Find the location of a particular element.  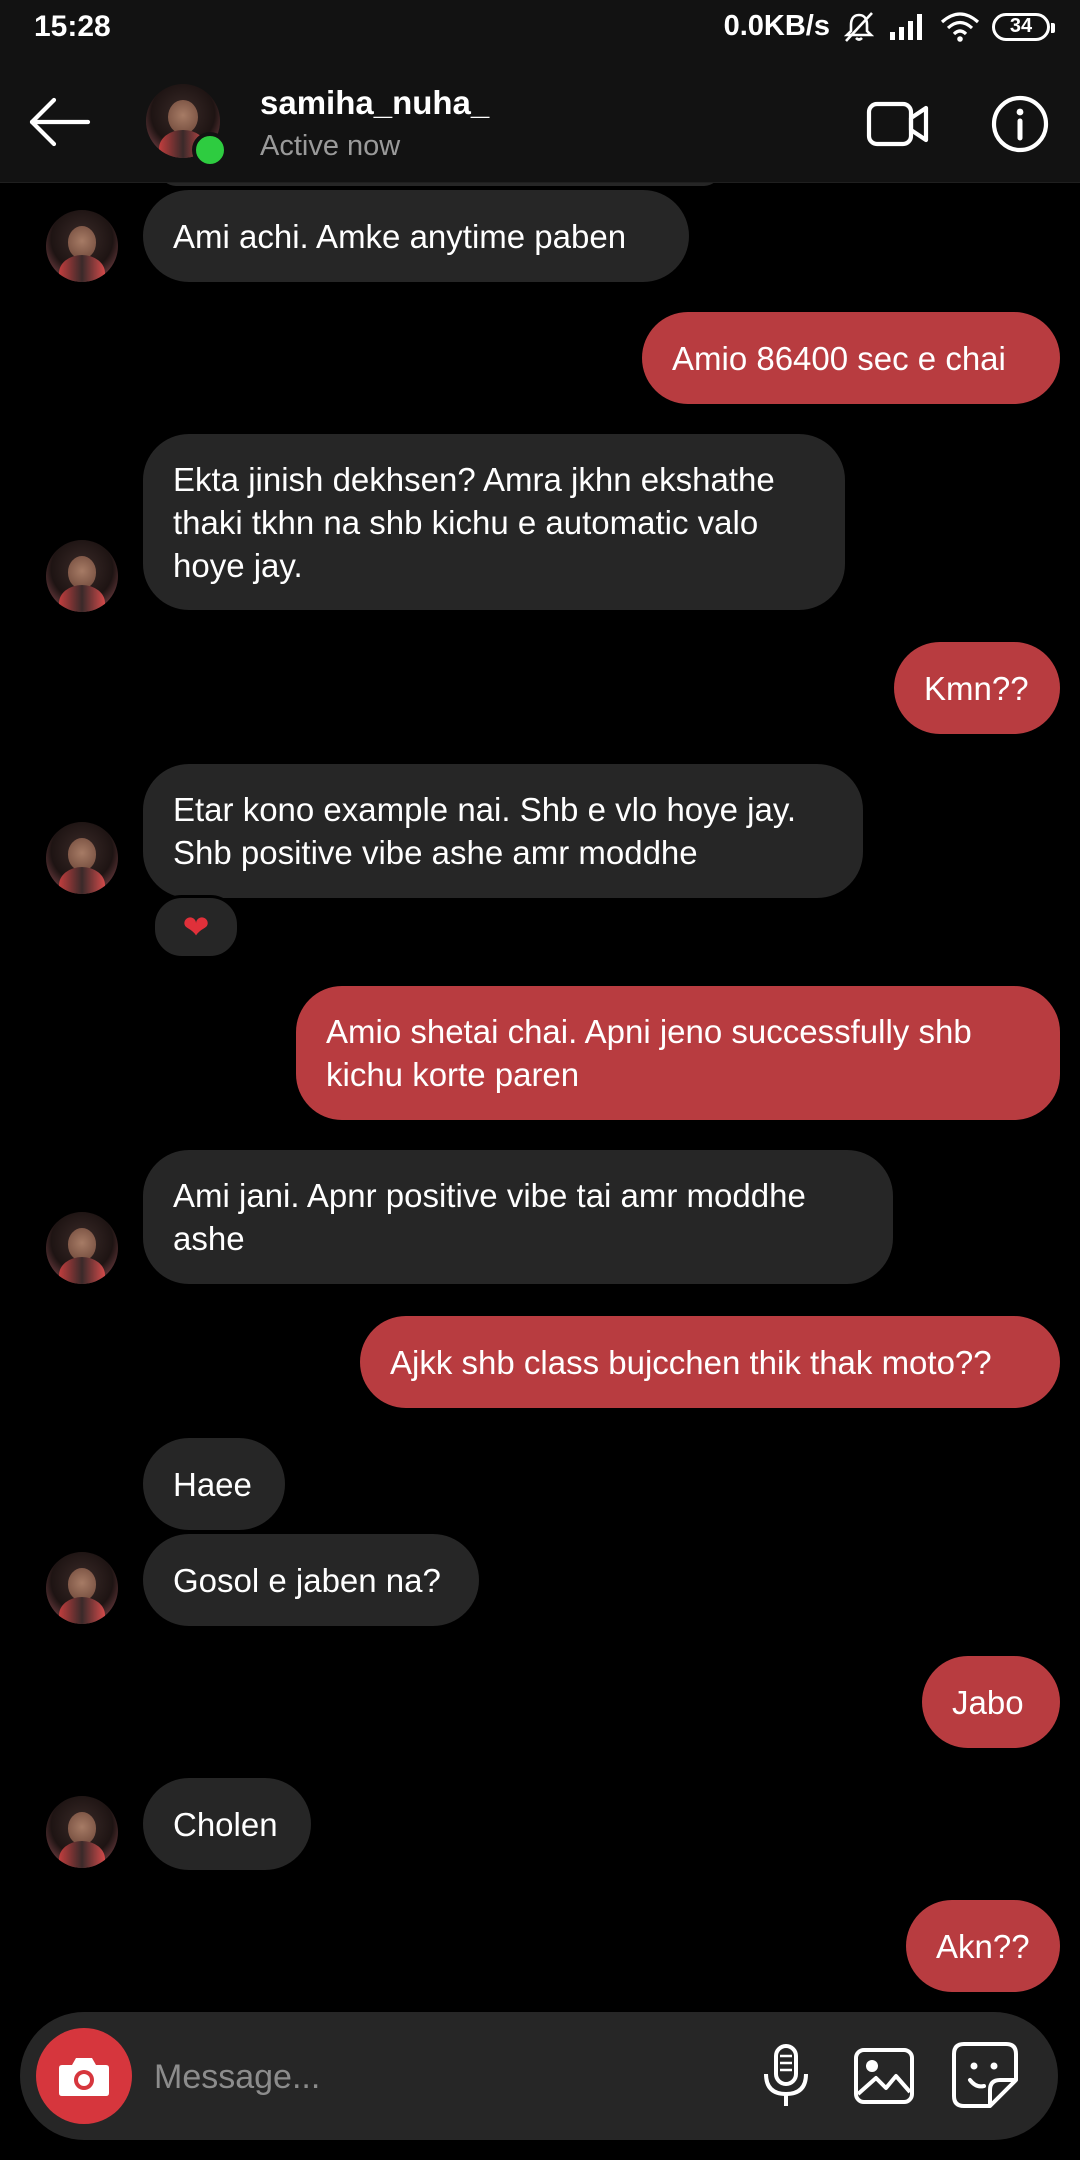

message-composer is located at coordinates (539, 2076).